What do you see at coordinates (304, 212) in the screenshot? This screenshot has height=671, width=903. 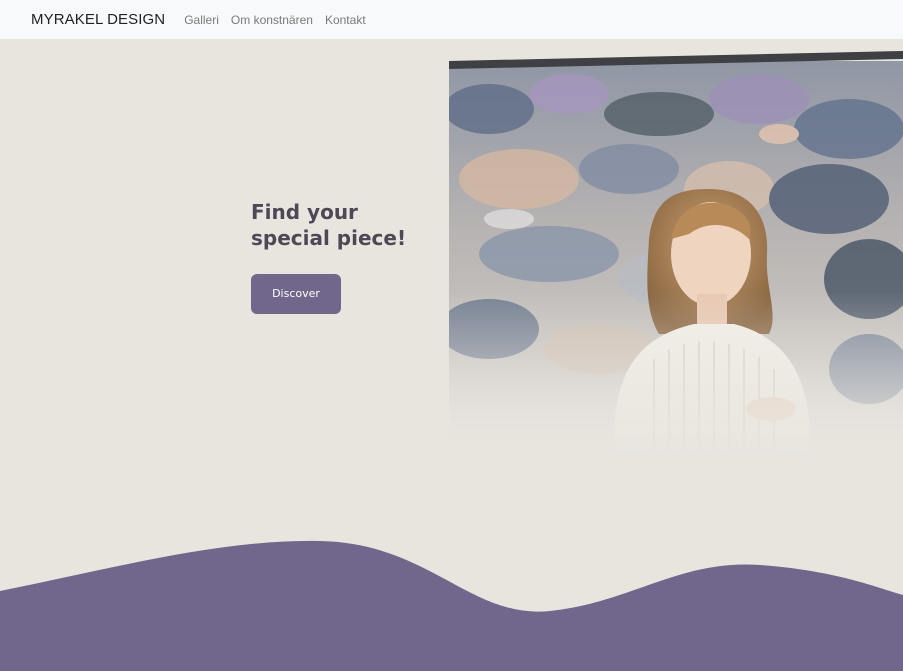 I see `headline-line-1: Find your` at bounding box center [304, 212].